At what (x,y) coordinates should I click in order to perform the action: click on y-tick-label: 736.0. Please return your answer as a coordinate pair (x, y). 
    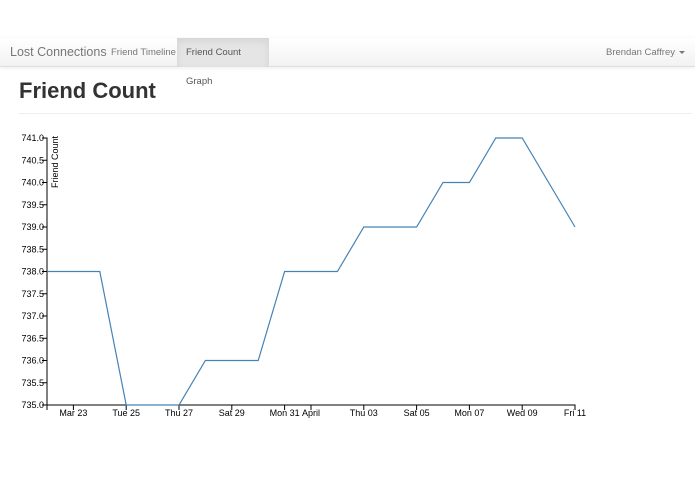
    Looking at the image, I should click on (32, 361).